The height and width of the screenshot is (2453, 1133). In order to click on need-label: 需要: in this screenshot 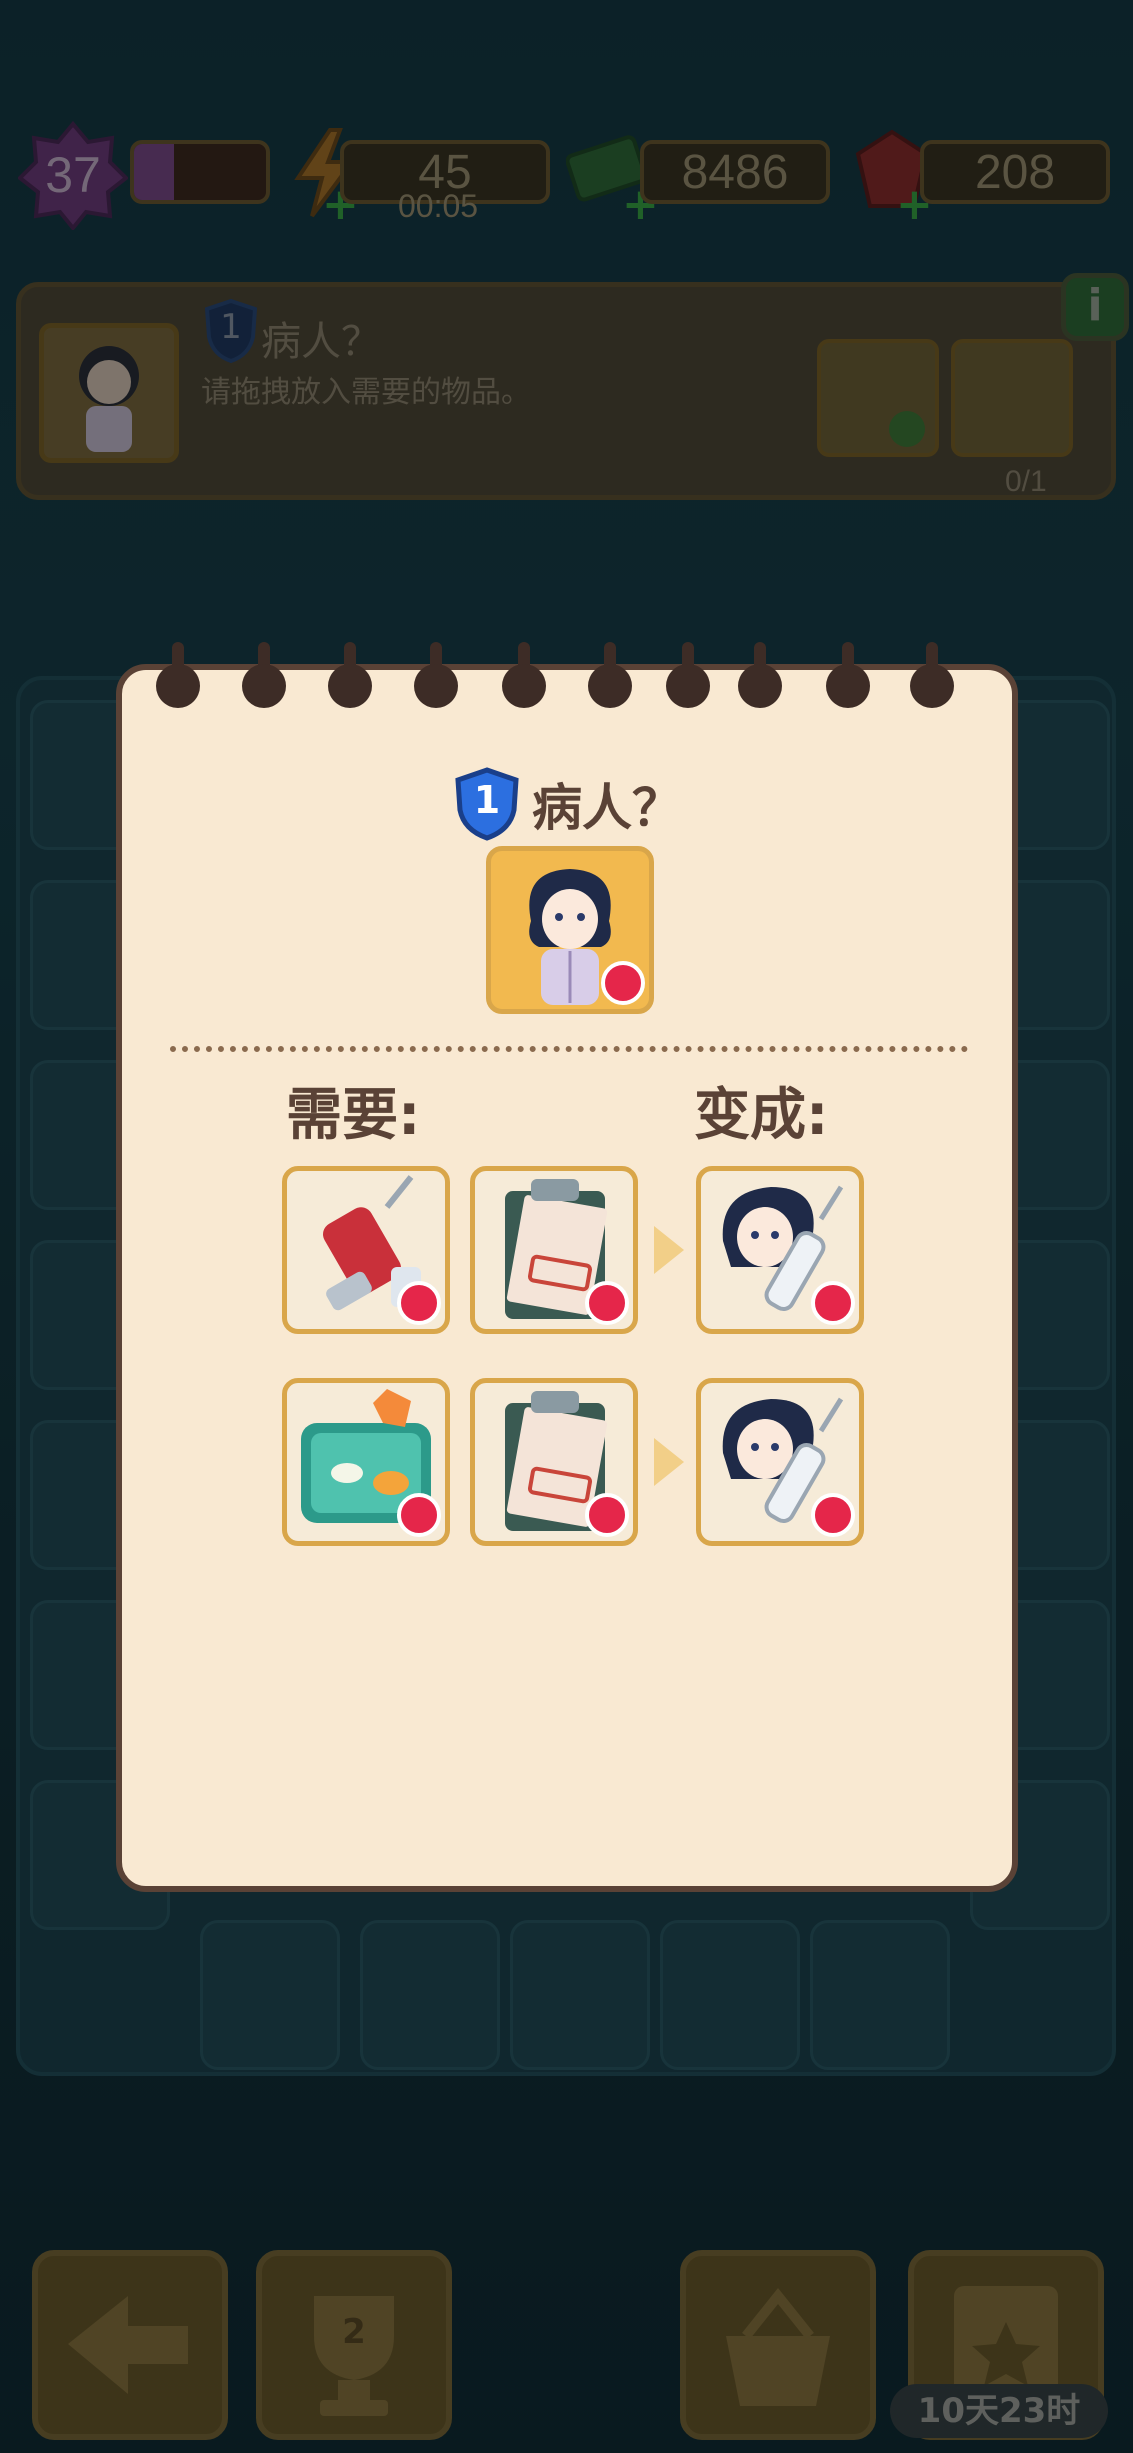, I will do `click(353, 1115)`.